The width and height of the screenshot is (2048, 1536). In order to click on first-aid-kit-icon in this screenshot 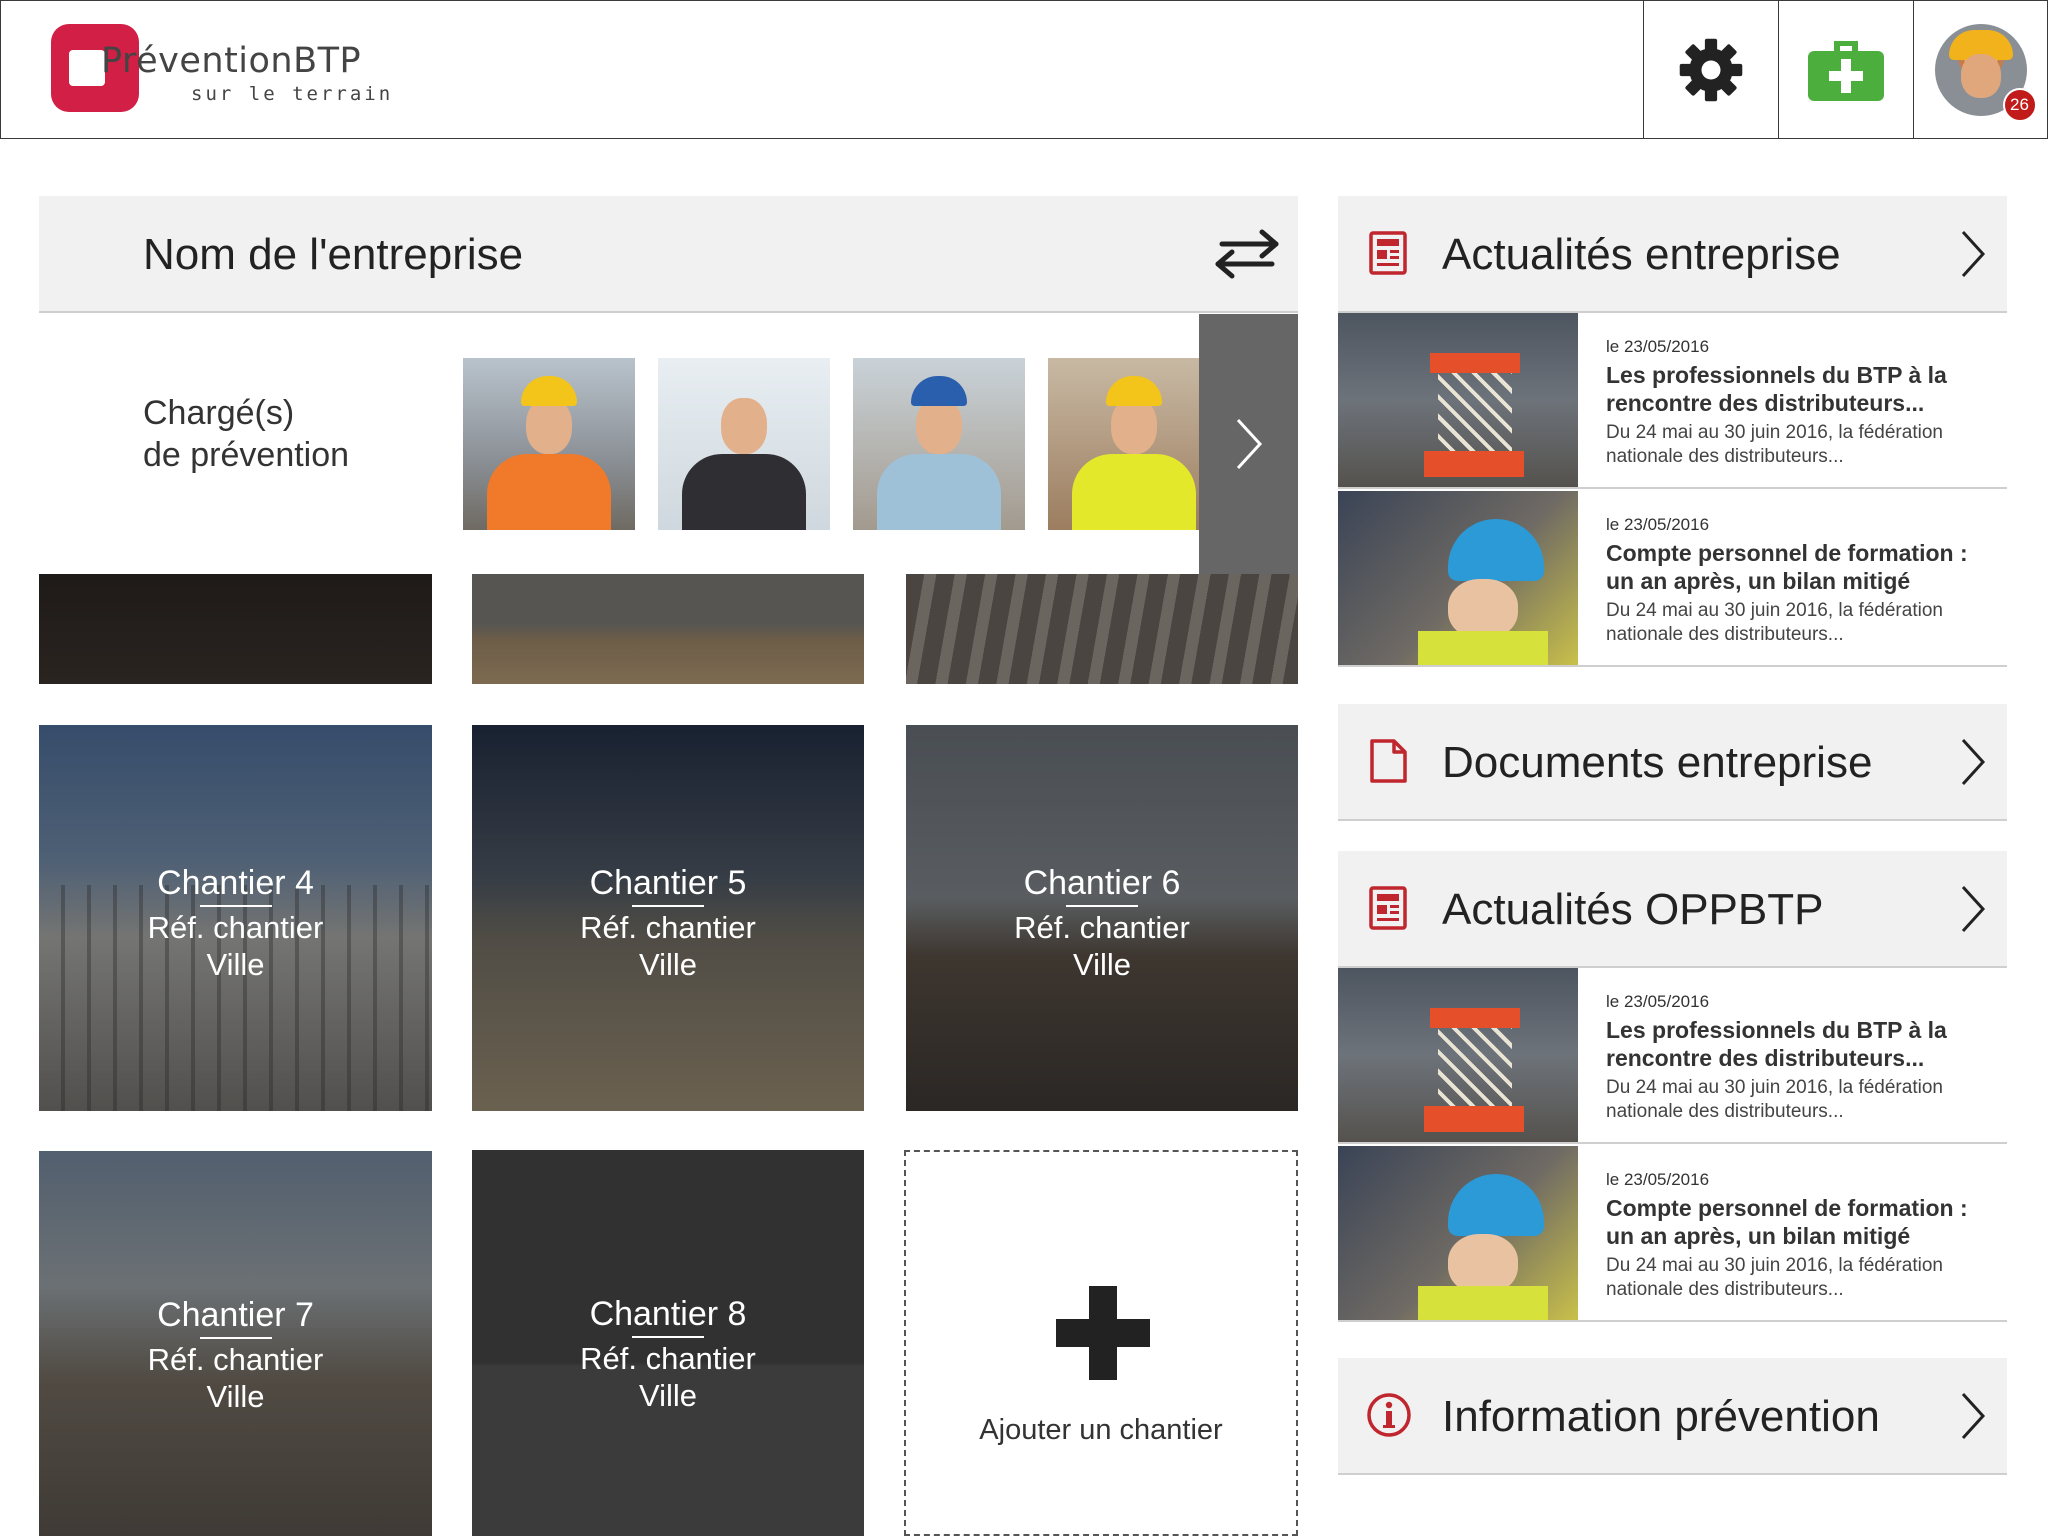, I will do `click(1846, 70)`.